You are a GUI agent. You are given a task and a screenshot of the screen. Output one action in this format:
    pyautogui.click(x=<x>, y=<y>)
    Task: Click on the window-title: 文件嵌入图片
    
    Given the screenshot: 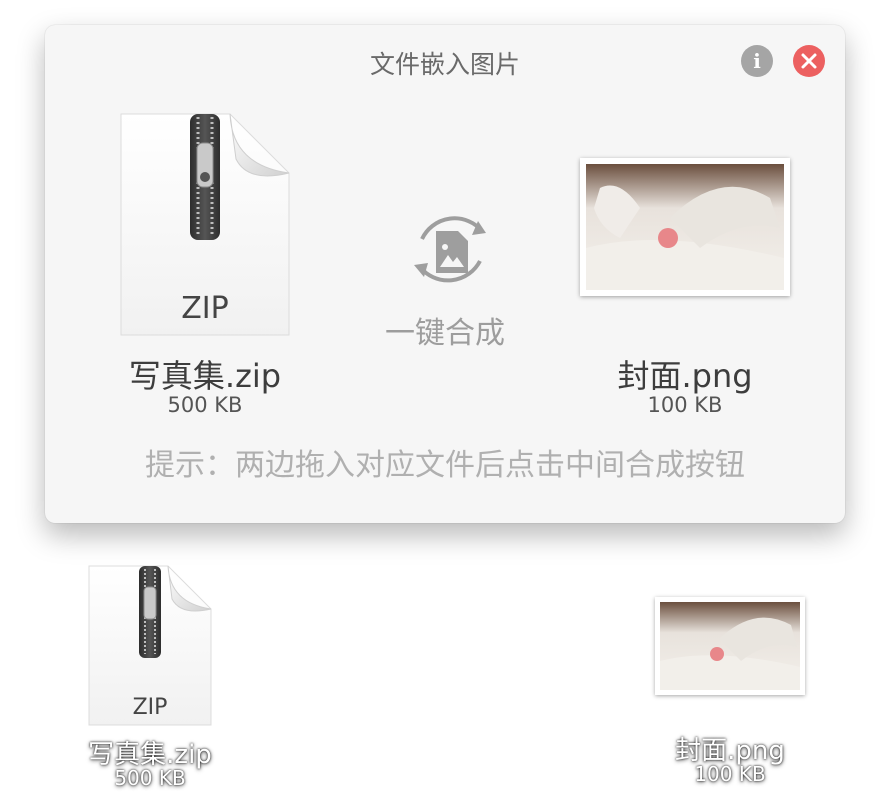 What is the action you would take?
    pyautogui.click(x=444, y=64)
    